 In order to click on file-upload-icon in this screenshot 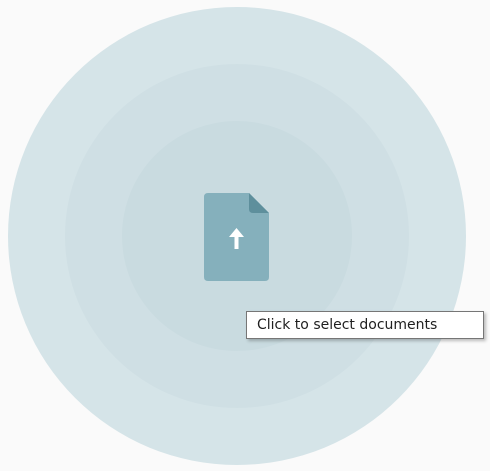, I will do `click(236, 237)`.